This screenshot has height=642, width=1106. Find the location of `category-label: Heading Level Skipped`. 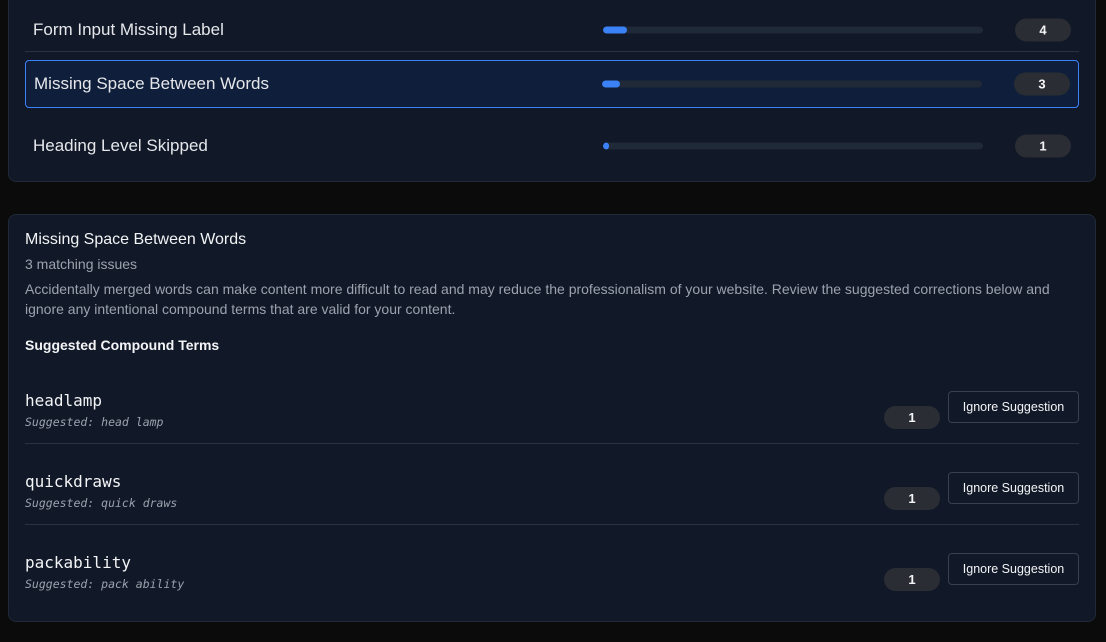

category-label: Heading Level Skipped is located at coordinates (120, 145).